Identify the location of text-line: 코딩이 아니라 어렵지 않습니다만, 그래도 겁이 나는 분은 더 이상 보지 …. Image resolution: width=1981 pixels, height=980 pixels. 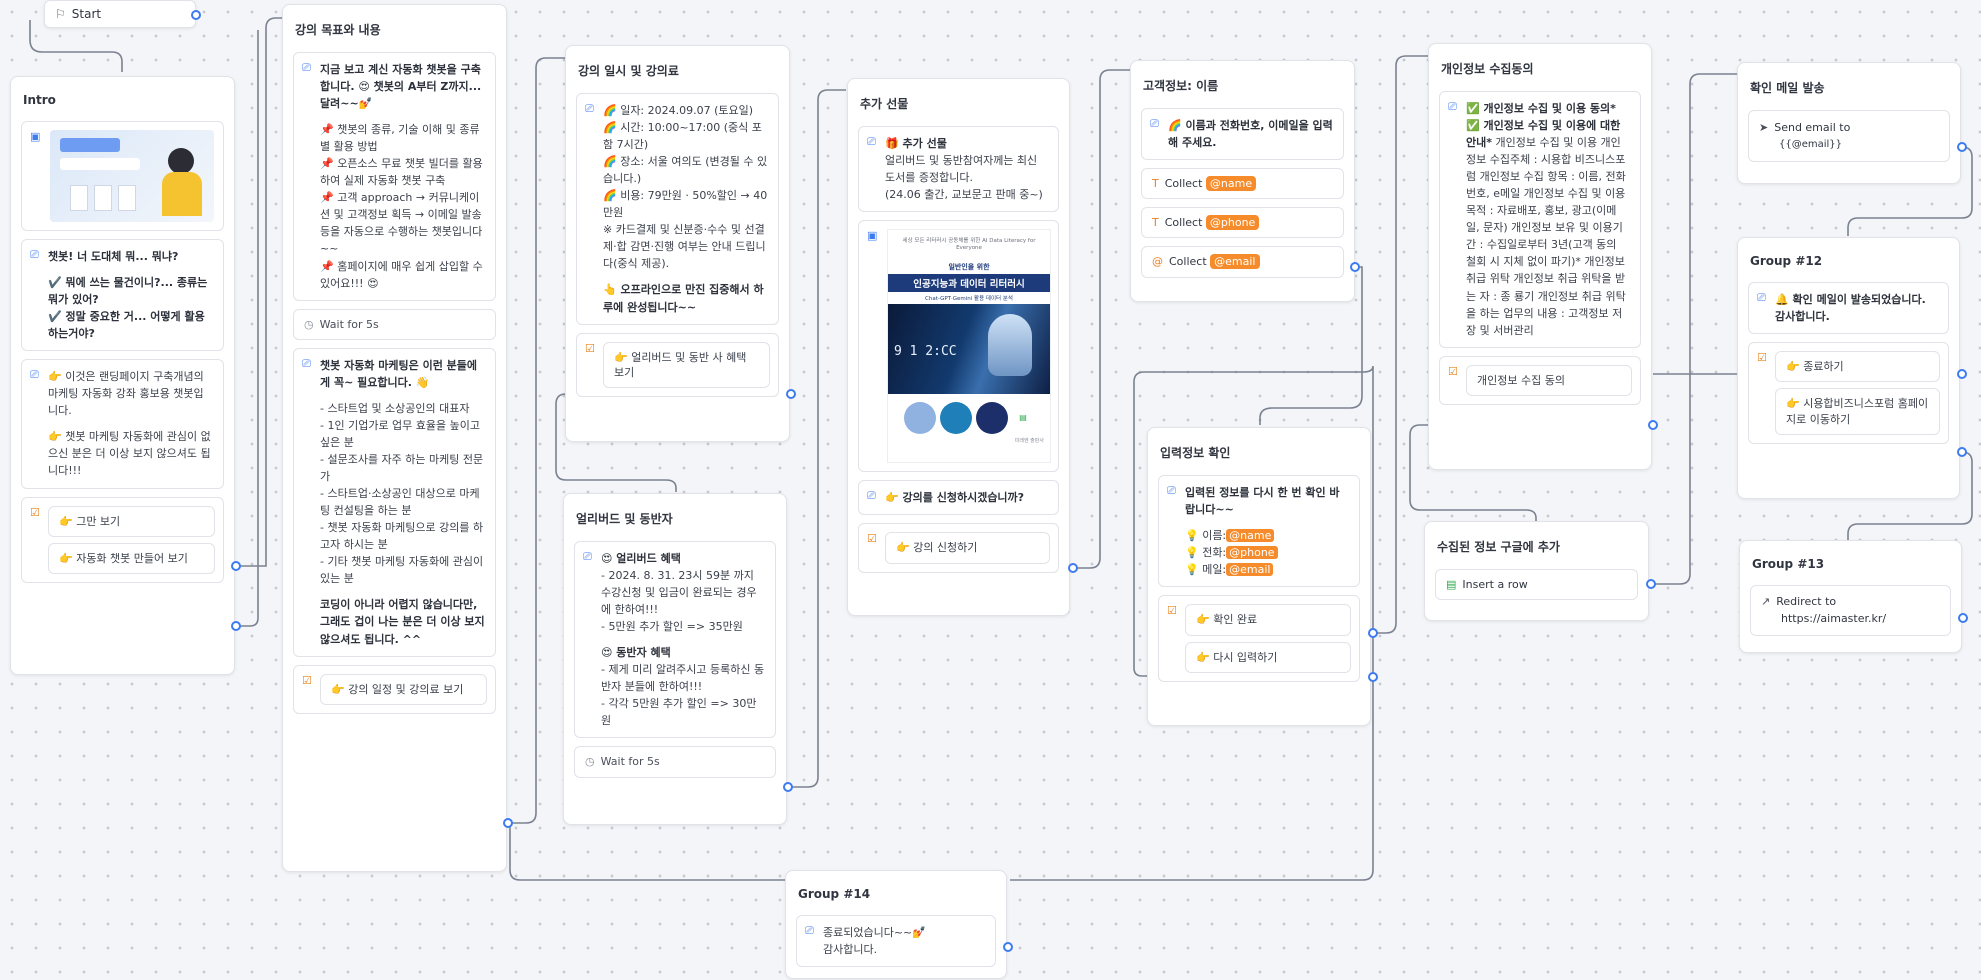
(402, 622).